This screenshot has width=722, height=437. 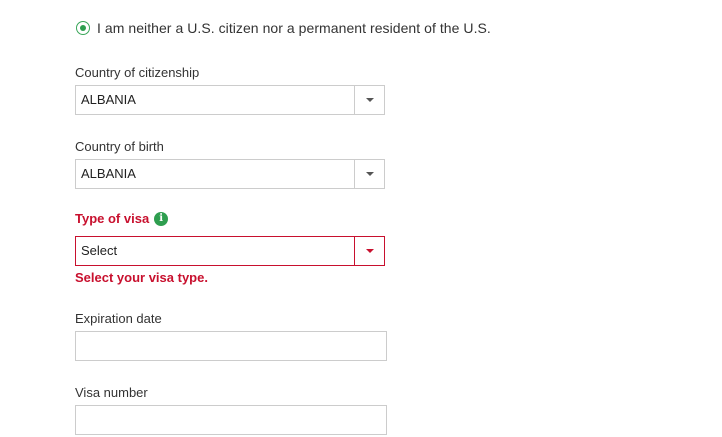 I want to click on expiration-date-input, so click(x=231, y=346).